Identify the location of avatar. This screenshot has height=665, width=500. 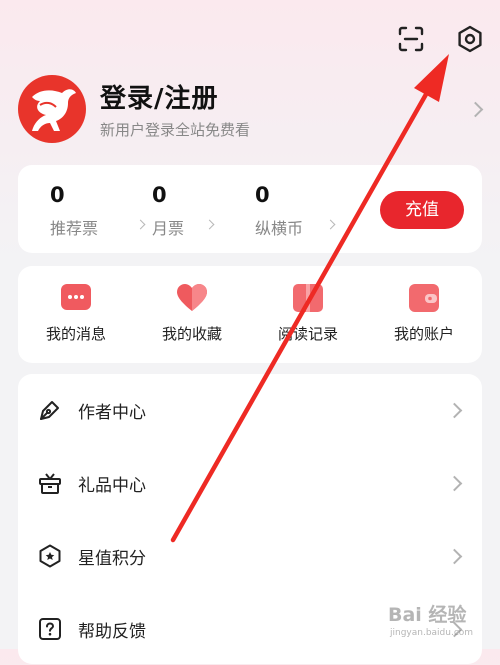
(52, 109).